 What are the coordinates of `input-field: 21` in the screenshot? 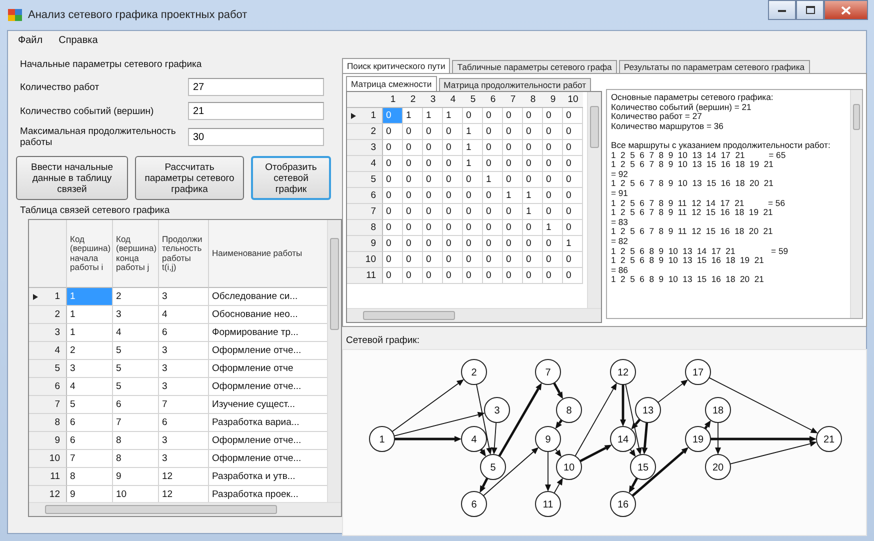 It's located at (256, 111).